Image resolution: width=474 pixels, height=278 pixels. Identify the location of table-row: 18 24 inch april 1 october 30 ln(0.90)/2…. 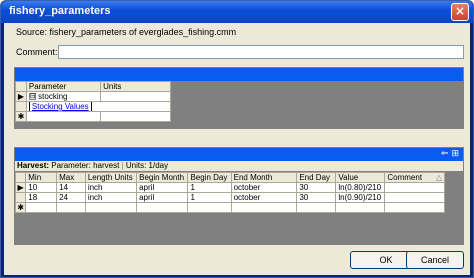
(229, 197).